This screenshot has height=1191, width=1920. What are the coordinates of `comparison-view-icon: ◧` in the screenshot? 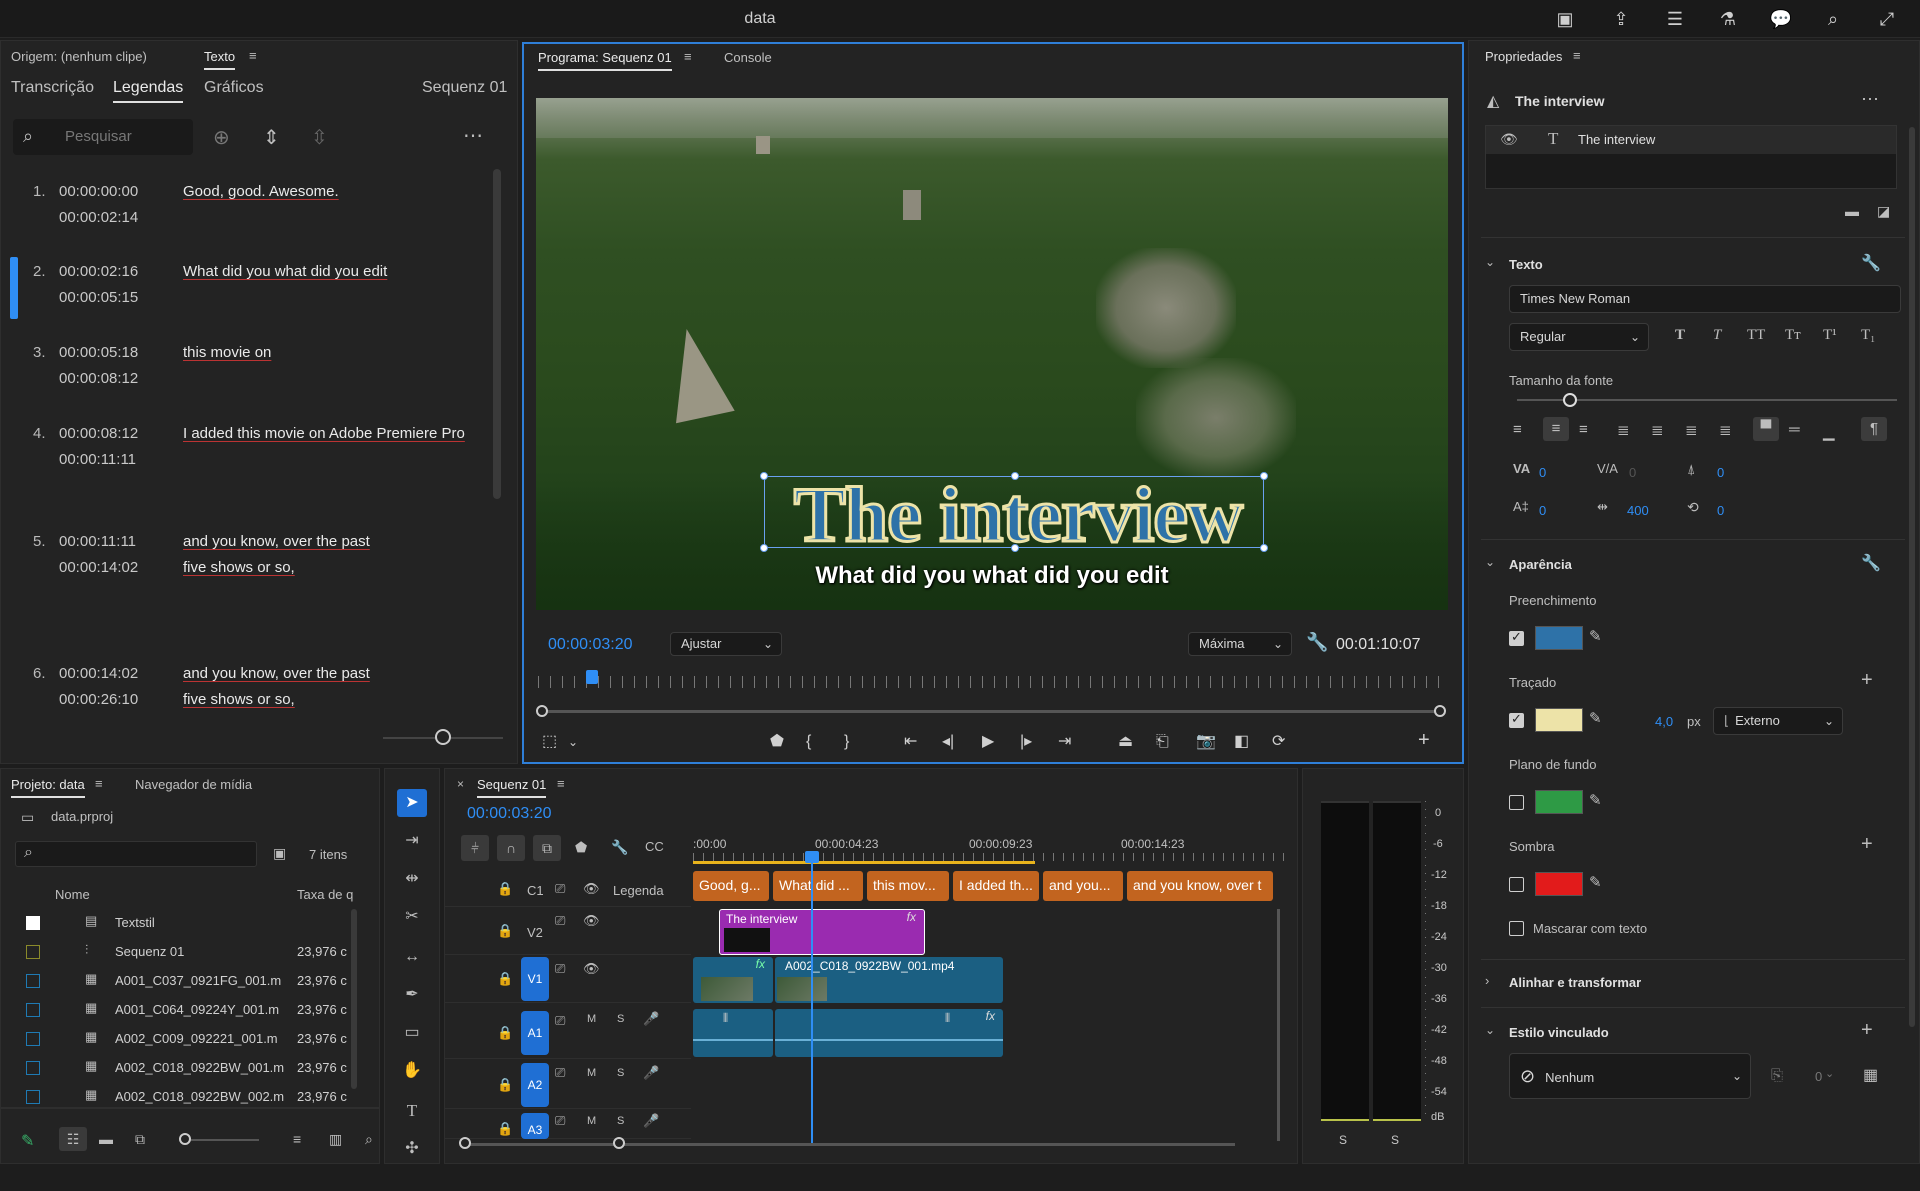 It's located at (1241, 742).